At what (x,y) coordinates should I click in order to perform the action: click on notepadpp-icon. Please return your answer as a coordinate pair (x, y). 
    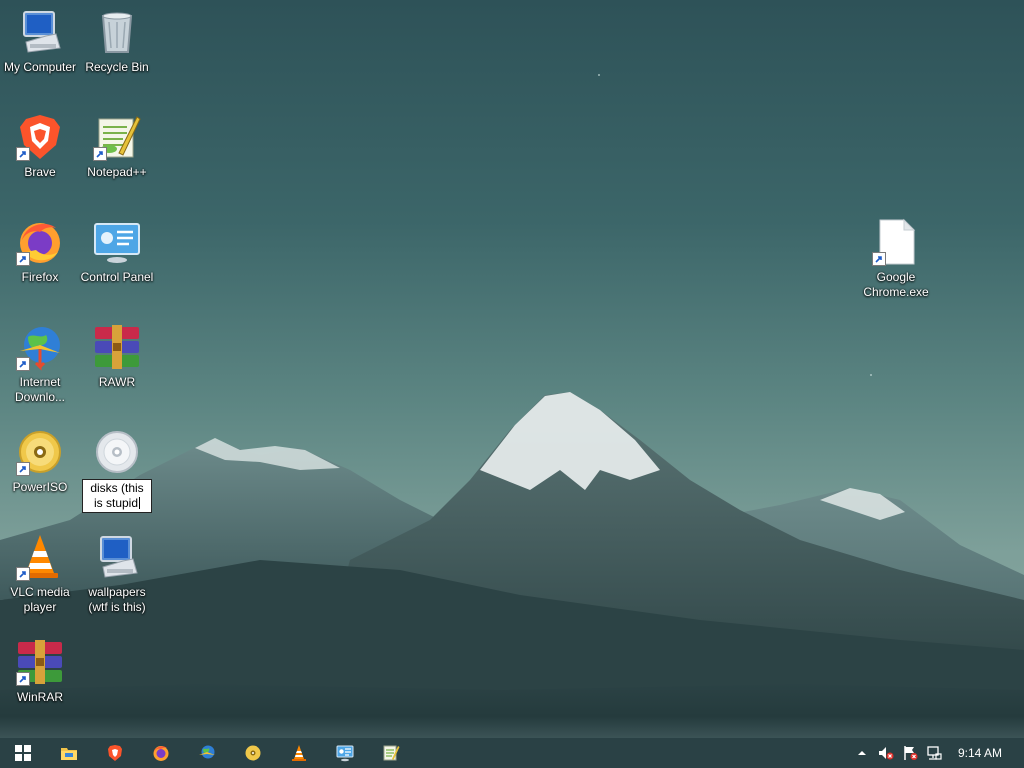
    Looking at the image, I should click on (391, 753).